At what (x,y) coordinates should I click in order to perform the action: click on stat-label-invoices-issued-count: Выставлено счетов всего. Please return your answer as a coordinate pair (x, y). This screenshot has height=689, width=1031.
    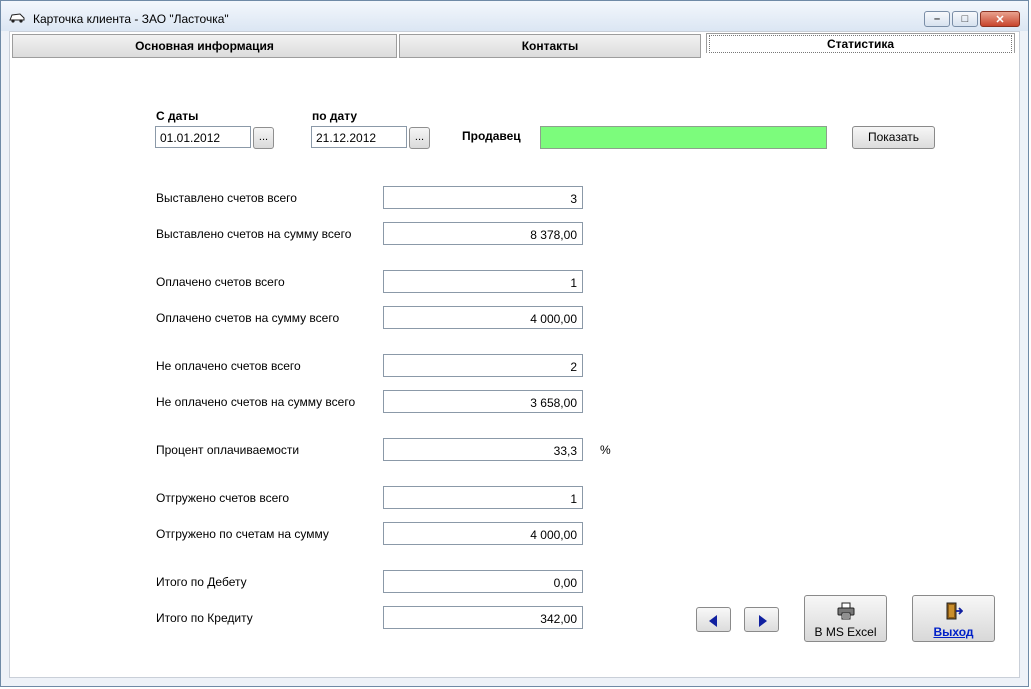
    Looking at the image, I should click on (226, 198).